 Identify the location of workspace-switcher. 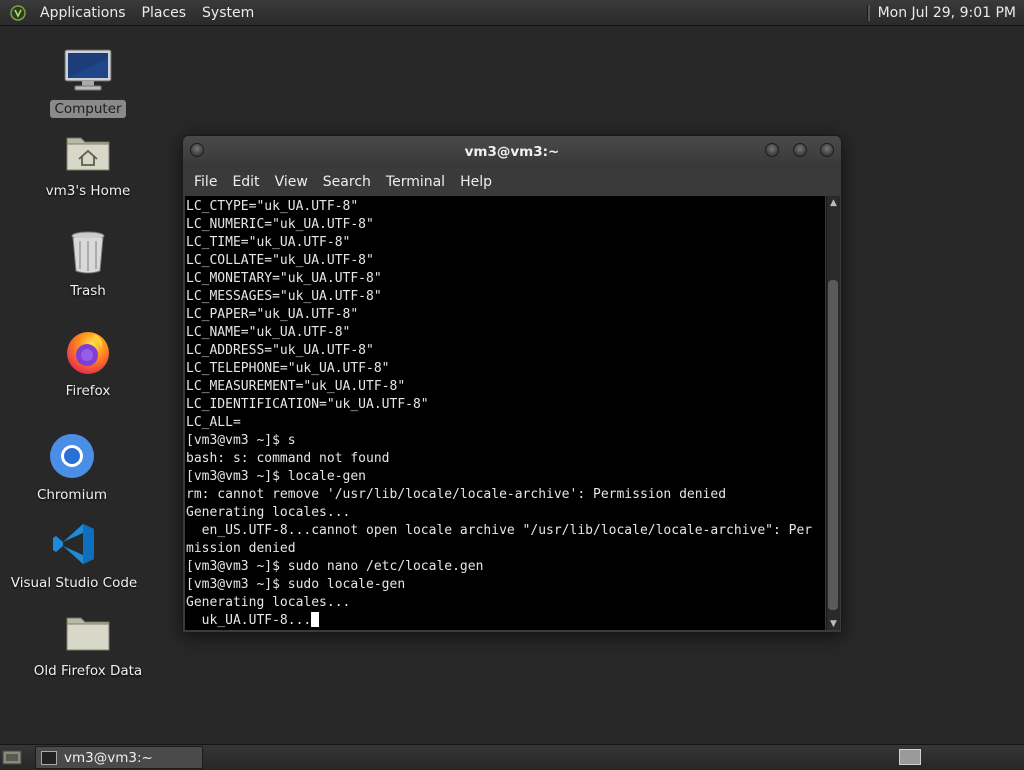
(910, 757).